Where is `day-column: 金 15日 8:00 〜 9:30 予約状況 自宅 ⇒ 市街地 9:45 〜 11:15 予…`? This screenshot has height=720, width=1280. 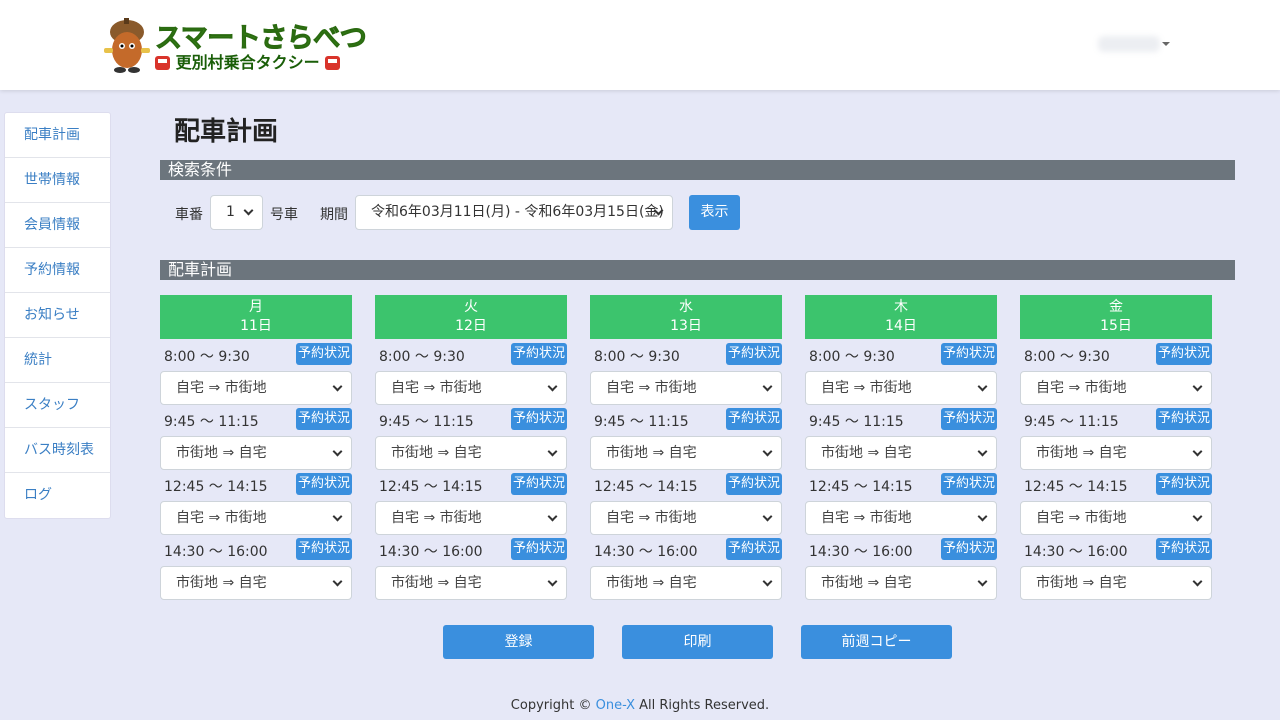
day-column: 金 15日 8:00 〜 9:30 予約状況 自宅 ⇒ 市街地 9:45 〜 11:15 予… is located at coordinates (1116, 450).